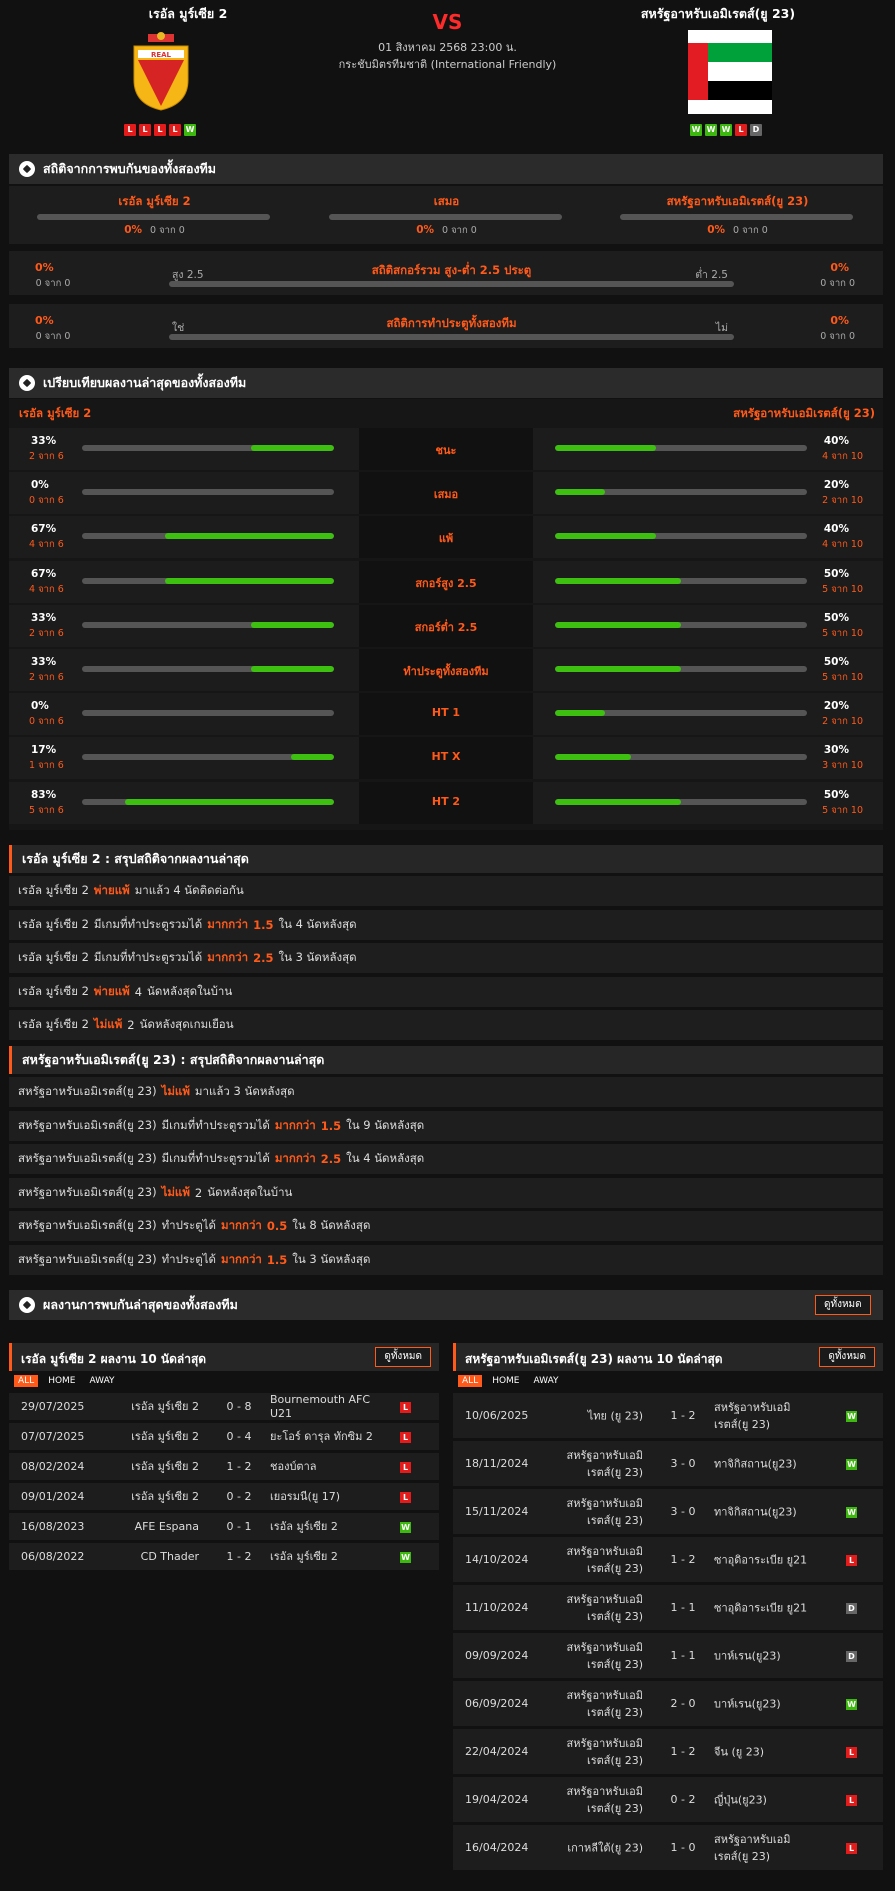  Describe the element at coordinates (851, 1608) in the screenshot. I see `match-result-badge: D` at that location.